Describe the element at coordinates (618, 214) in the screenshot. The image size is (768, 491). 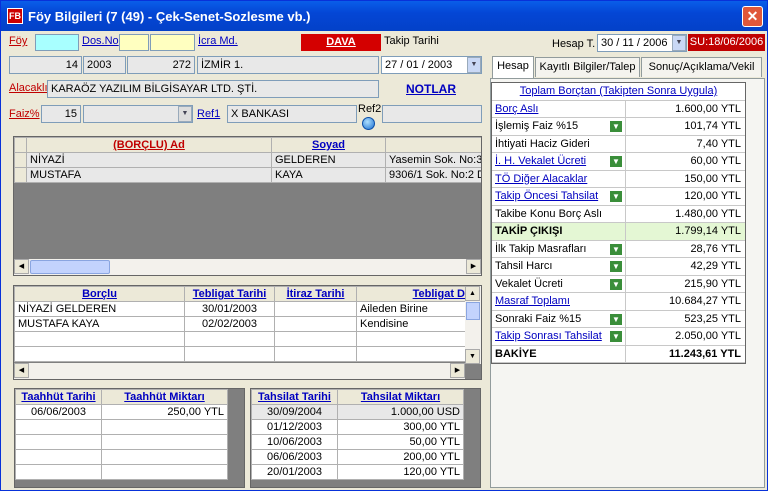
I see `hesap-row: Takibe Konu Borç Aslı 1.480,00 YTL` at that location.